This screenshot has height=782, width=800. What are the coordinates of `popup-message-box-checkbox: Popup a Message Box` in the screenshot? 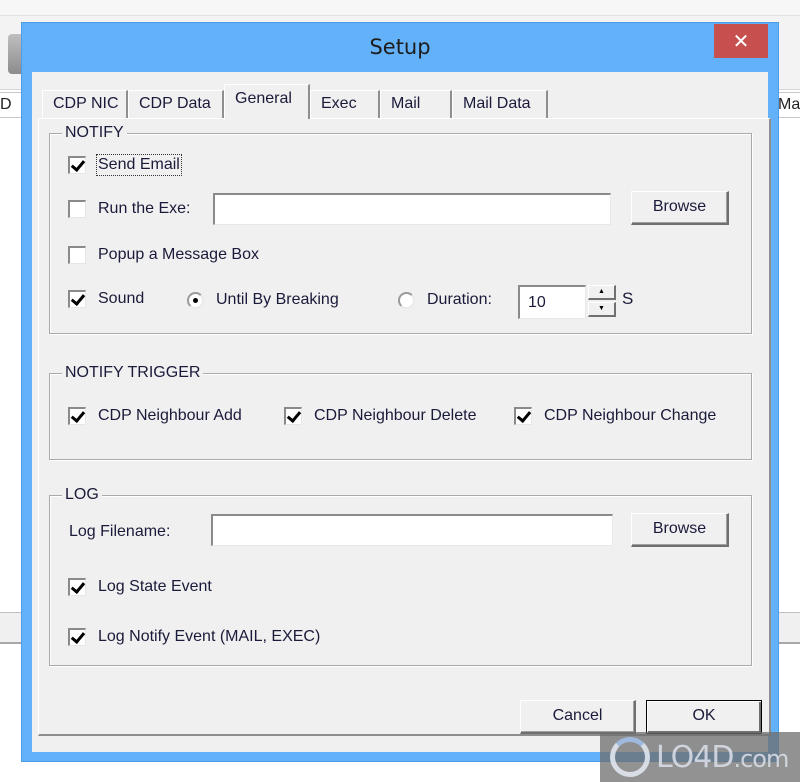 It's located at (163, 255).